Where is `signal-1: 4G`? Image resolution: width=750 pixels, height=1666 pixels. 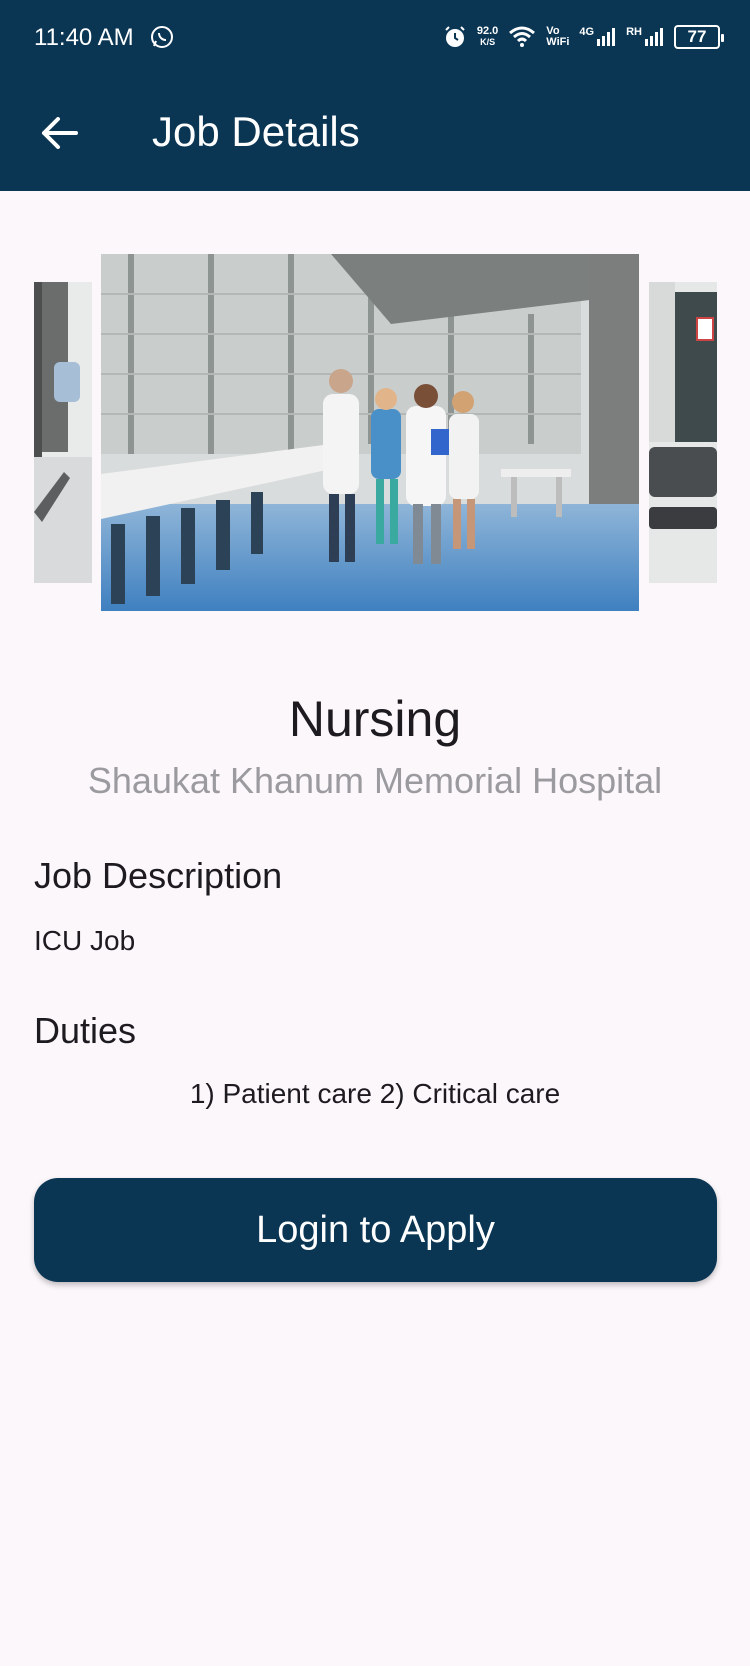
signal-1: 4G is located at coordinates (597, 37).